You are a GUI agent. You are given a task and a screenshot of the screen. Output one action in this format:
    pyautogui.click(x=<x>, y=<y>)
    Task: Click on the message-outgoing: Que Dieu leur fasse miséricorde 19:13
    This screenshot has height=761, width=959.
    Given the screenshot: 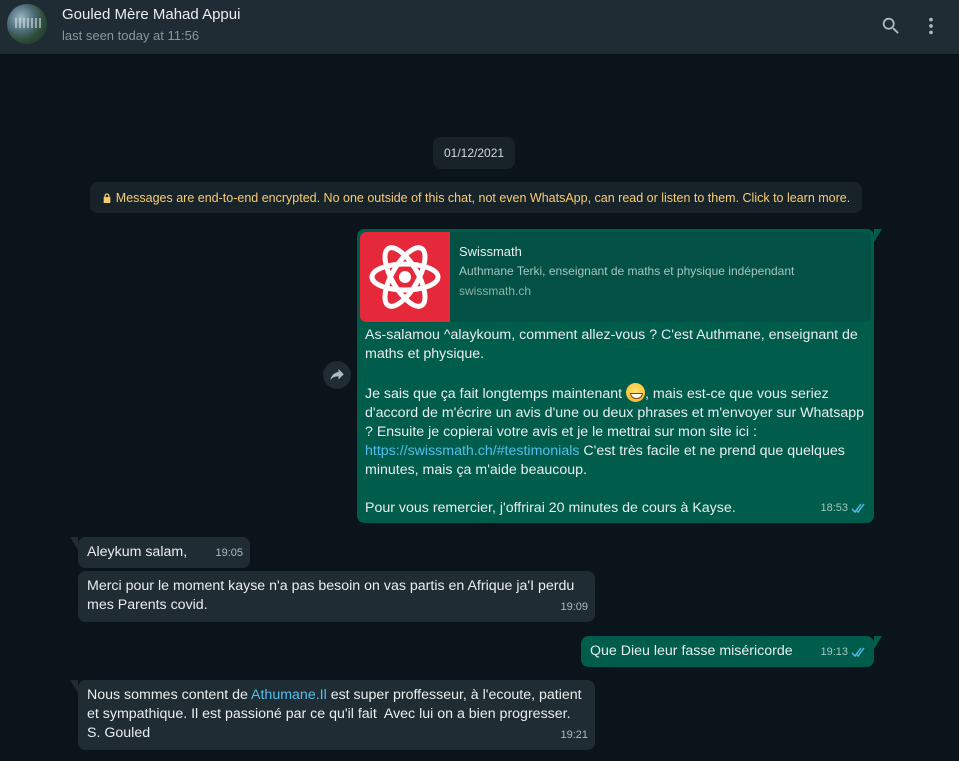 What is the action you would take?
    pyautogui.click(x=731, y=651)
    